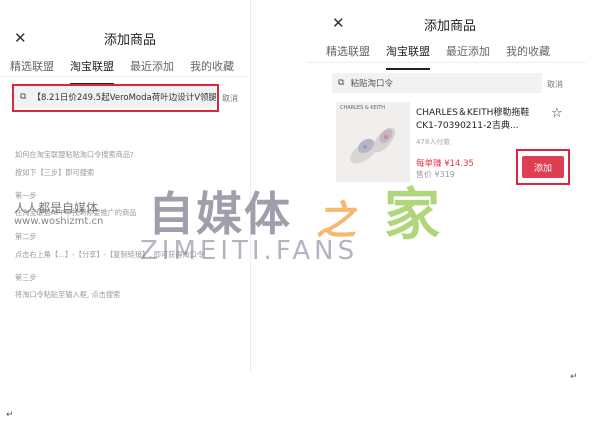 The height and width of the screenshot is (428, 602). I want to click on watermark-domain: ZIMEITI.FANS, so click(249, 251).